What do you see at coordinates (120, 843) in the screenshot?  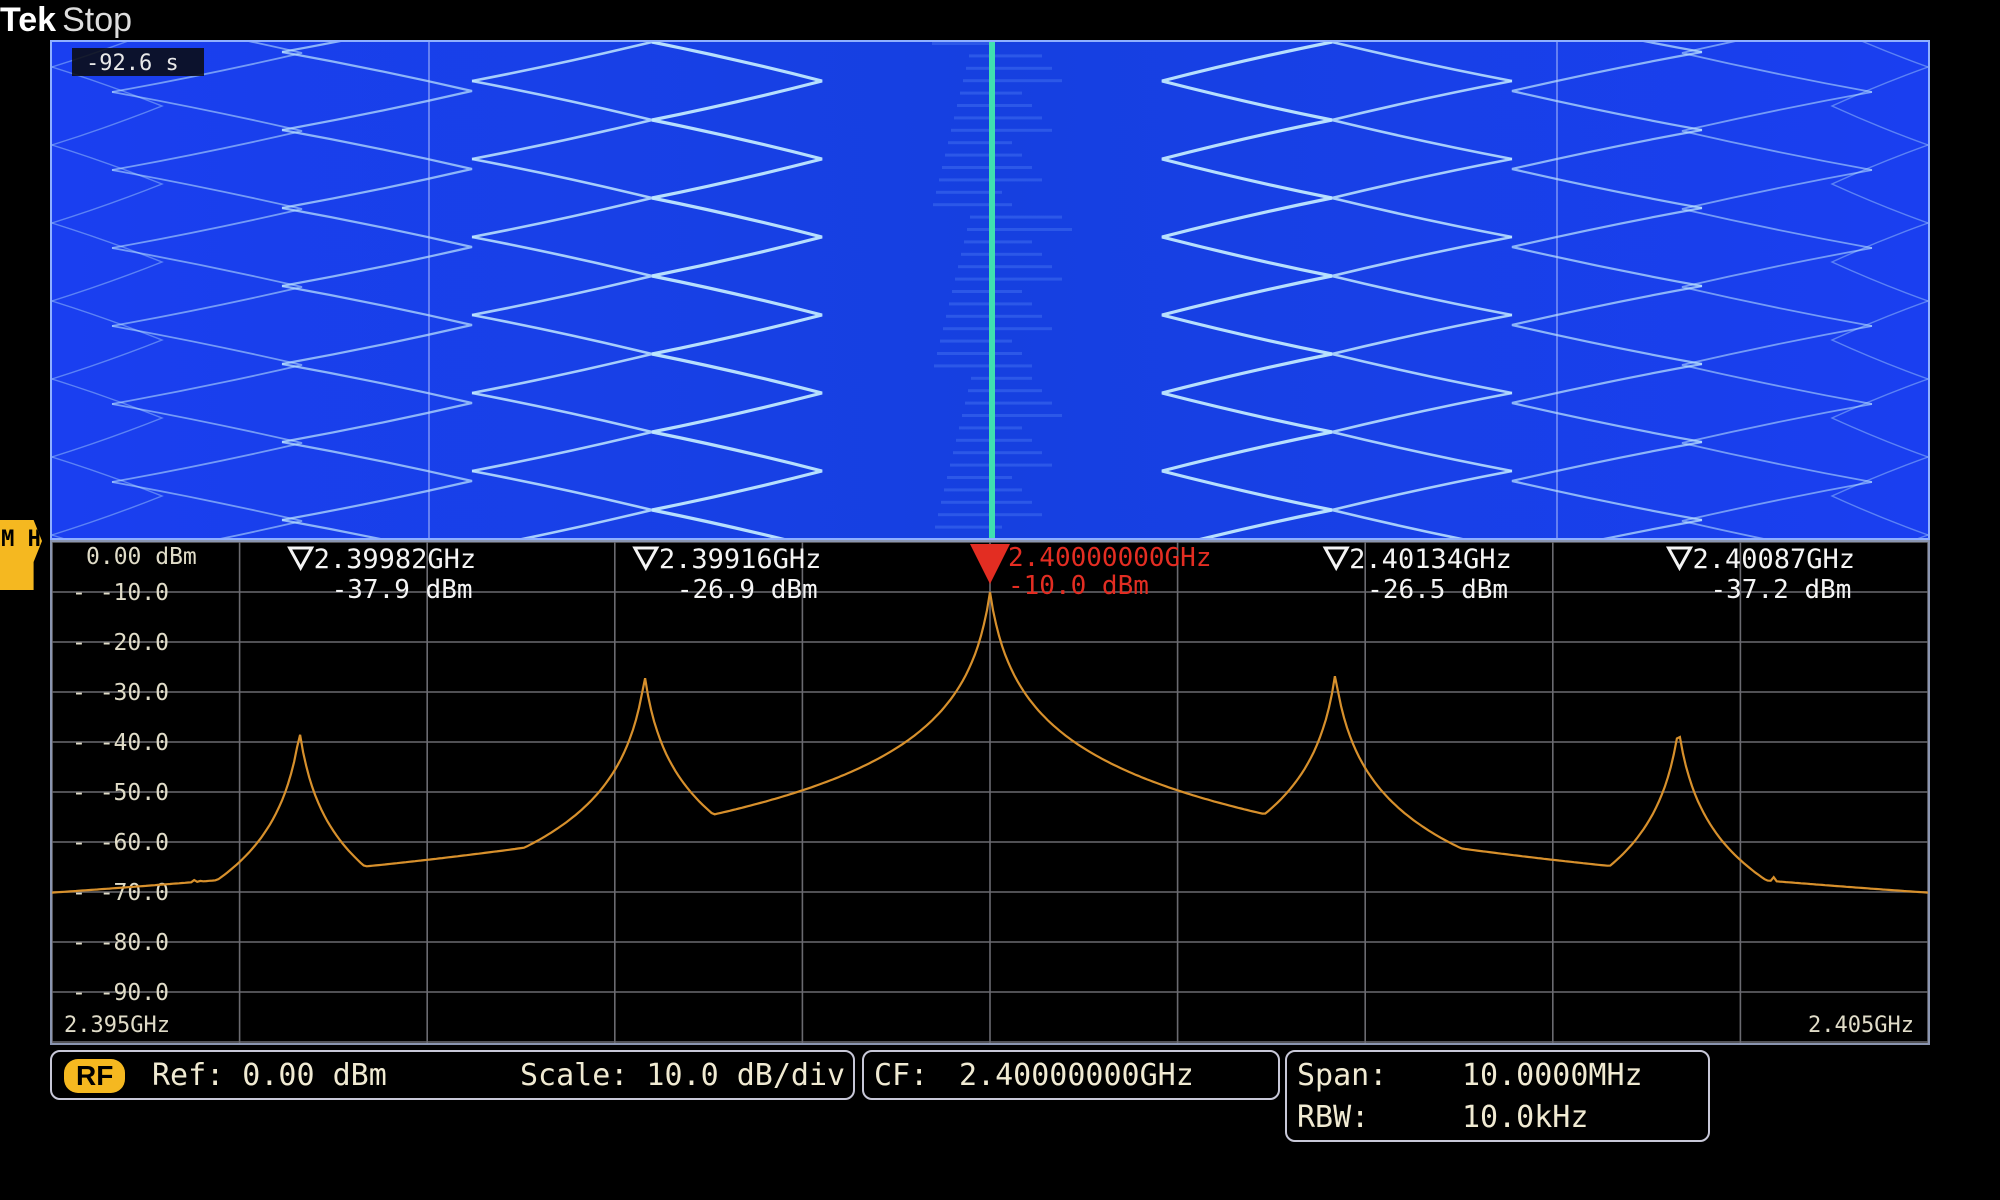 I see `y-tick-label-6: - -60.0` at bounding box center [120, 843].